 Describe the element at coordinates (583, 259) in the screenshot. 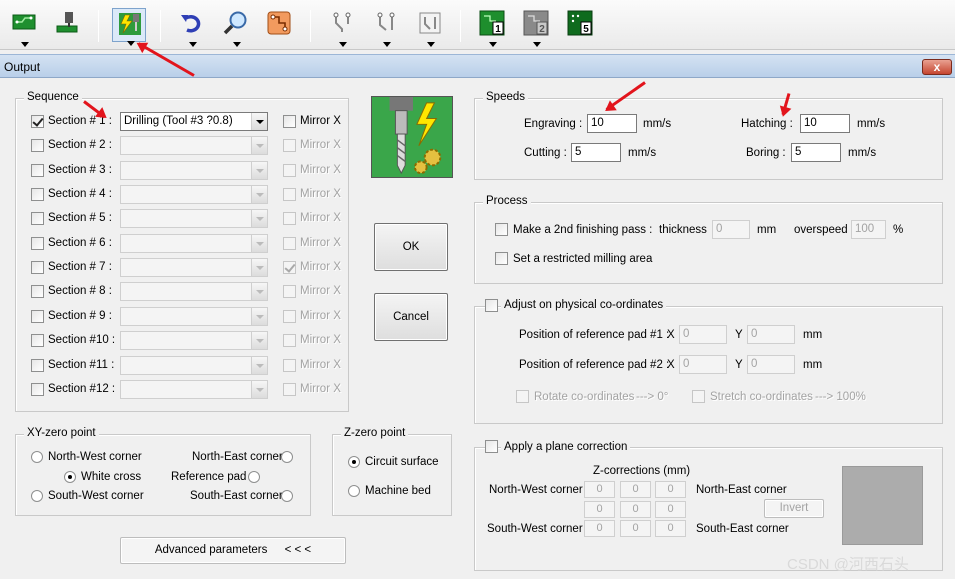

I see `restricted-area-label: Set a restricted milling area` at that location.